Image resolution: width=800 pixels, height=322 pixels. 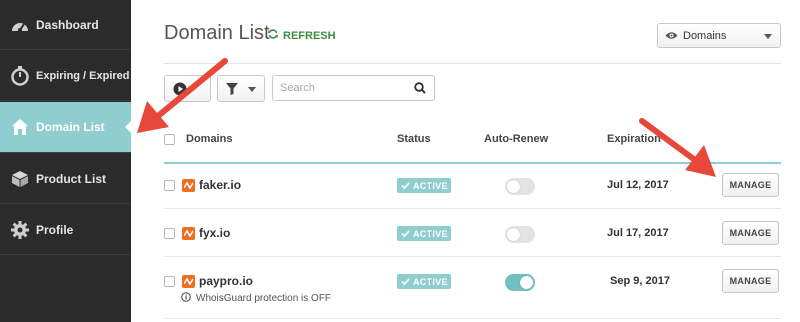 What do you see at coordinates (70, 127) in the screenshot?
I see `sidebar-item-label: Domain List` at bounding box center [70, 127].